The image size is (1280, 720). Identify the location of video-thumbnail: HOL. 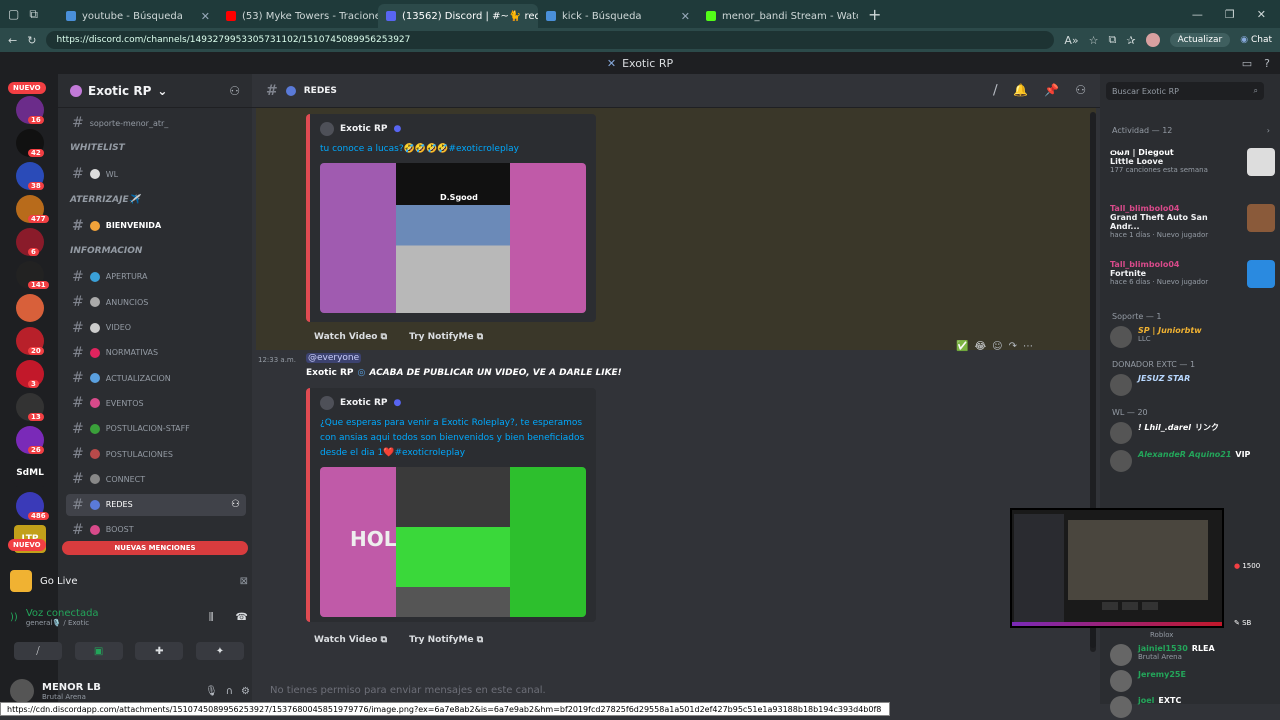
(453, 542).